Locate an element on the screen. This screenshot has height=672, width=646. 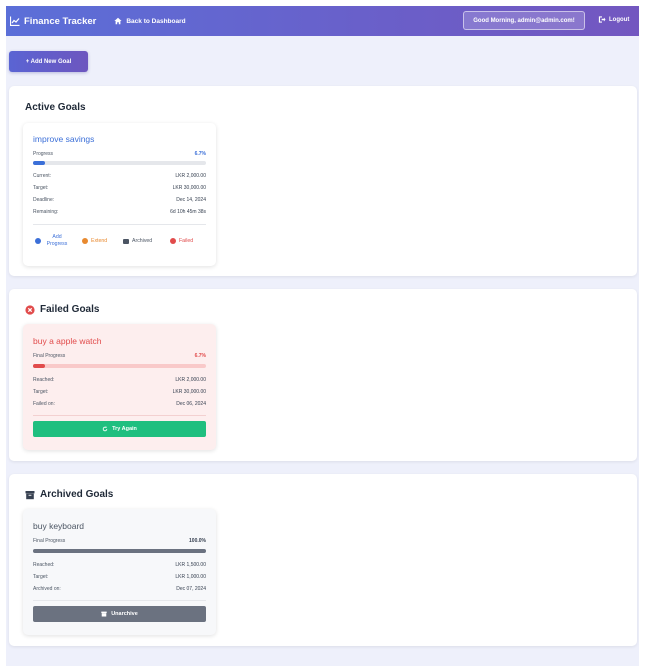
goal-actions: Add Progress Extend Archived Failed is located at coordinates (119, 242).